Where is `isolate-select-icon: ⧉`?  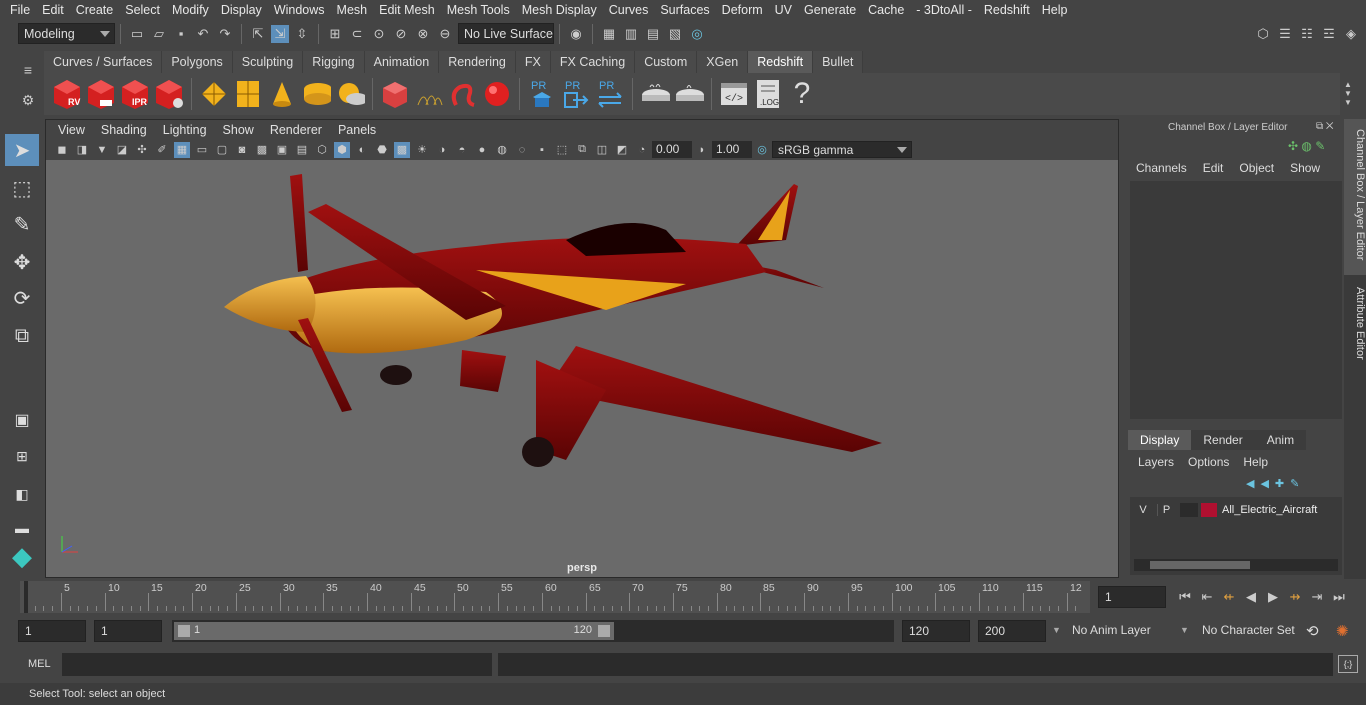 isolate-select-icon: ⧉ is located at coordinates (582, 150).